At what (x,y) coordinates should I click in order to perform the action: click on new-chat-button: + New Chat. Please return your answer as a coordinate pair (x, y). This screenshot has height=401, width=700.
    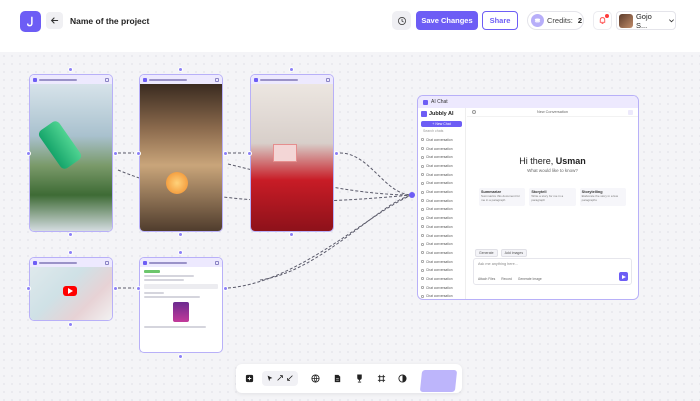
    Looking at the image, I should click on (441, 124).